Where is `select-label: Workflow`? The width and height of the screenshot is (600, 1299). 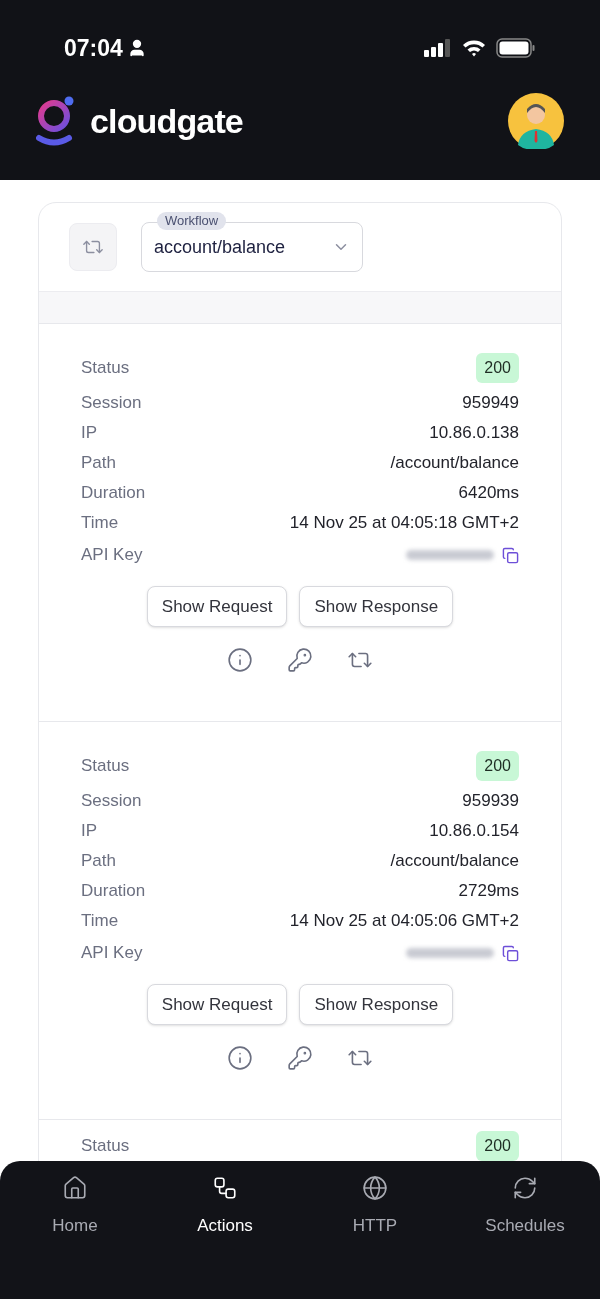 select-label: Workflow is located at coordinates (192, 221).